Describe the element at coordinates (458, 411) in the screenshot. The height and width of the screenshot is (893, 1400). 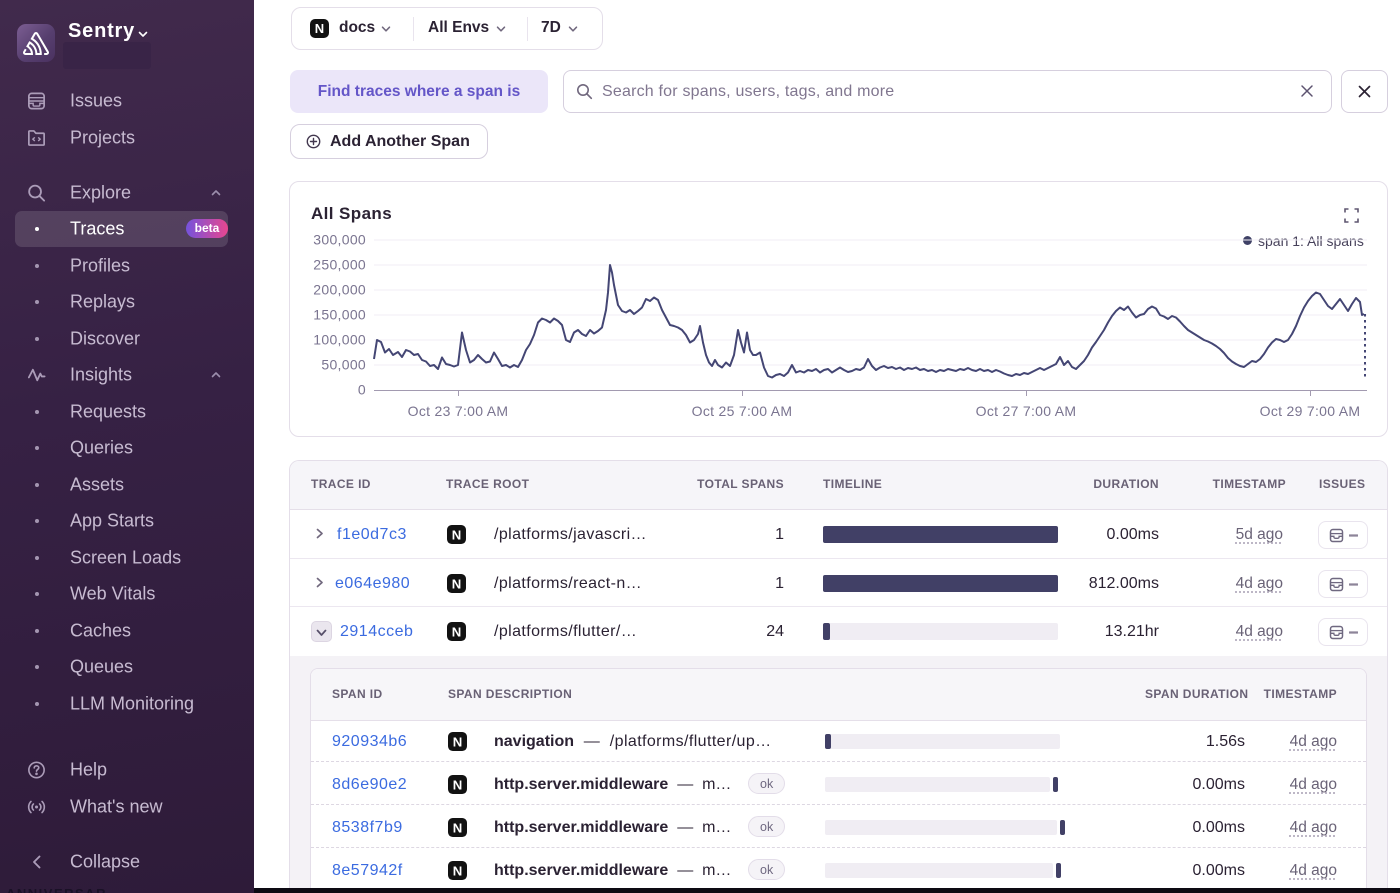
I see `svg-text: Oct 23 7:00 AM` at that location.